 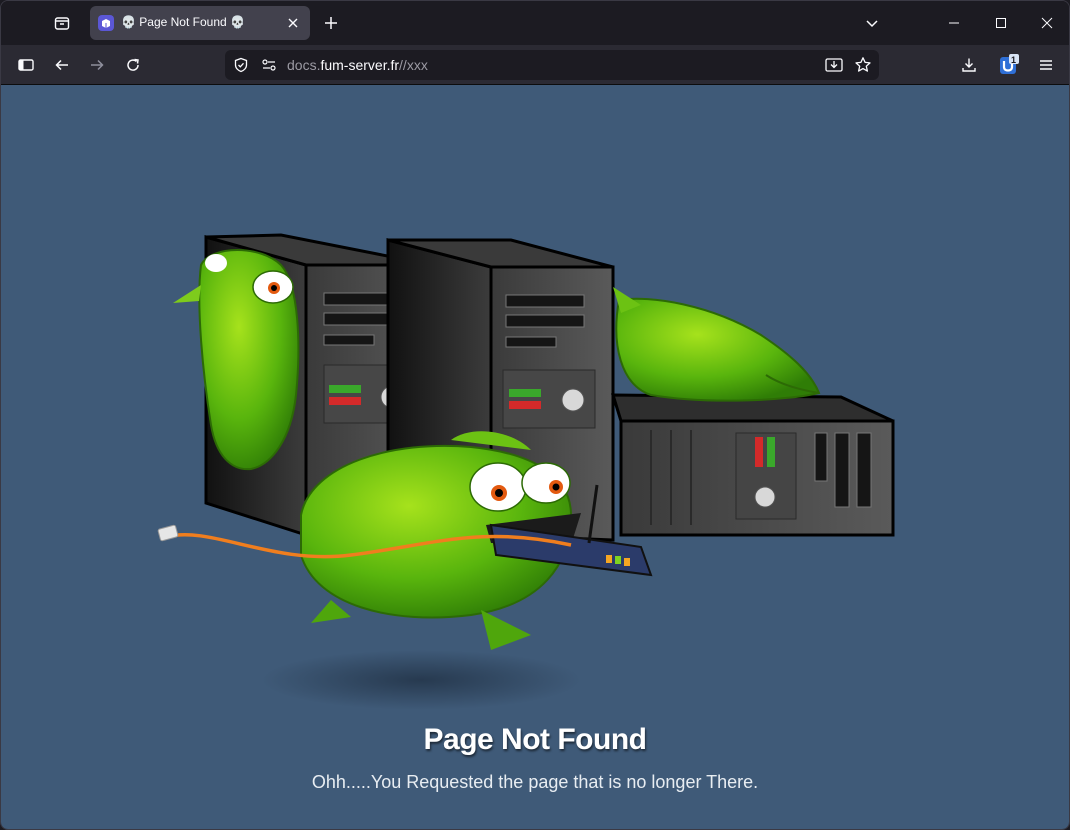 I want to click on menu-button, so click(x=1046, y=65).